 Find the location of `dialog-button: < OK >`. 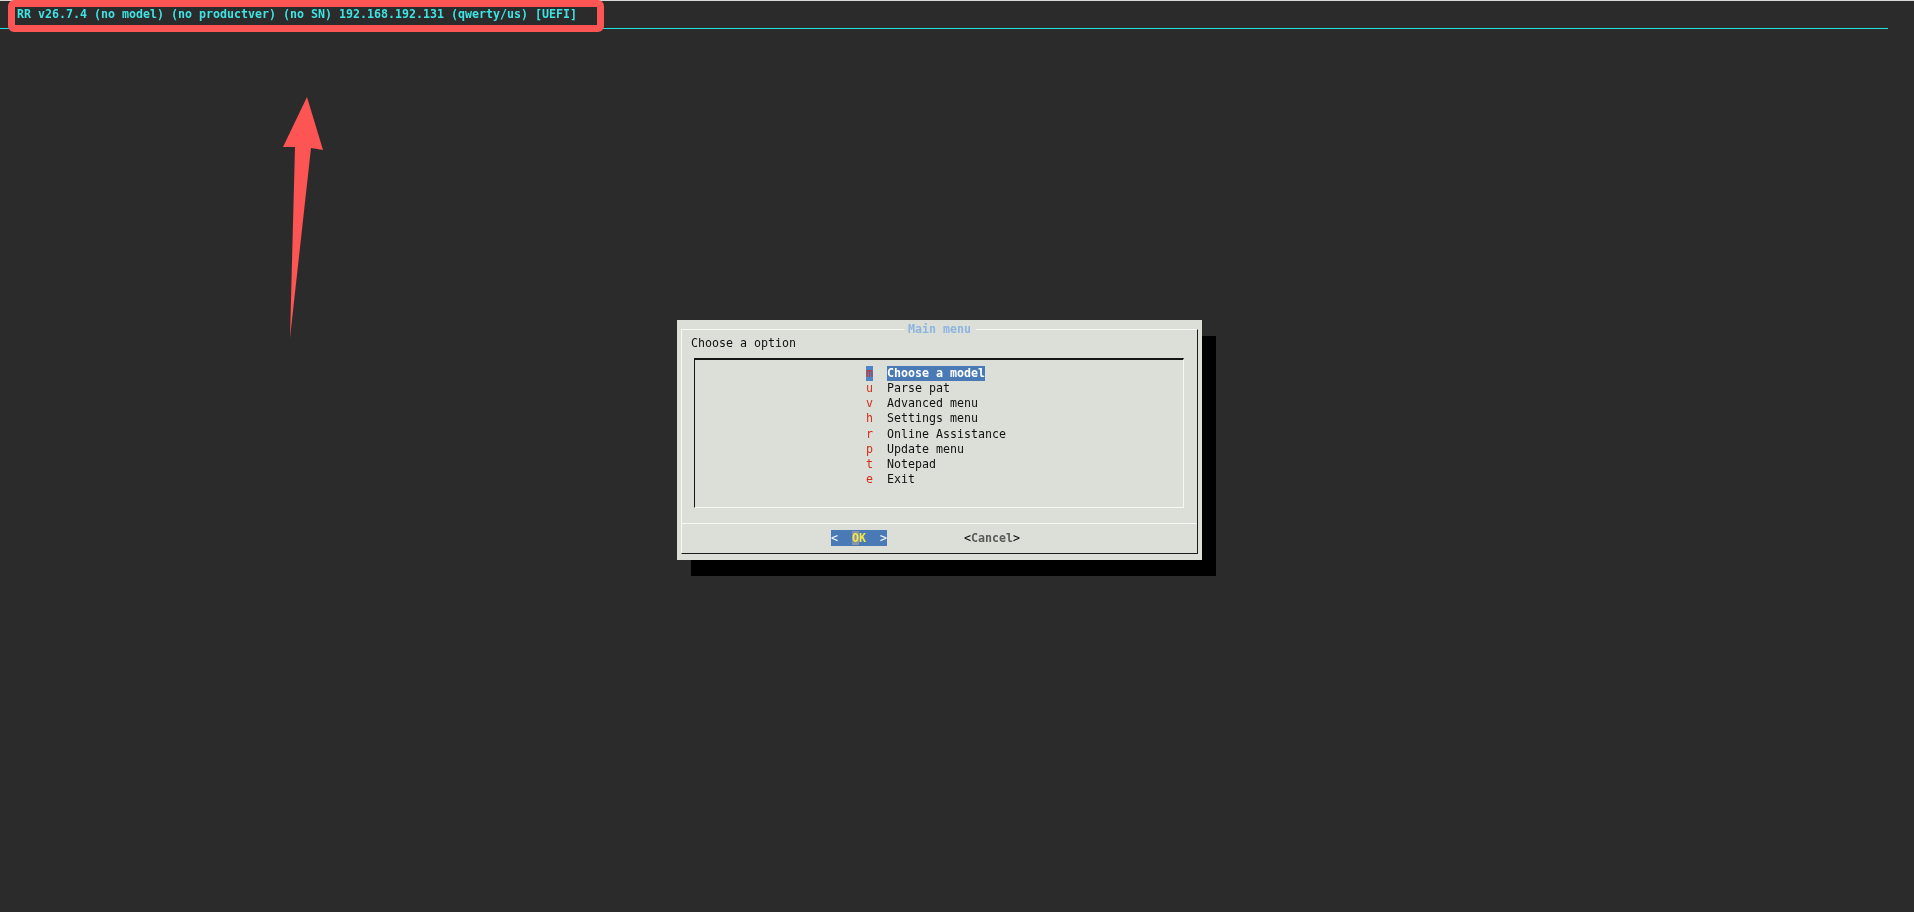

dialog-button: < OK > is located at coordinates (859, 538).